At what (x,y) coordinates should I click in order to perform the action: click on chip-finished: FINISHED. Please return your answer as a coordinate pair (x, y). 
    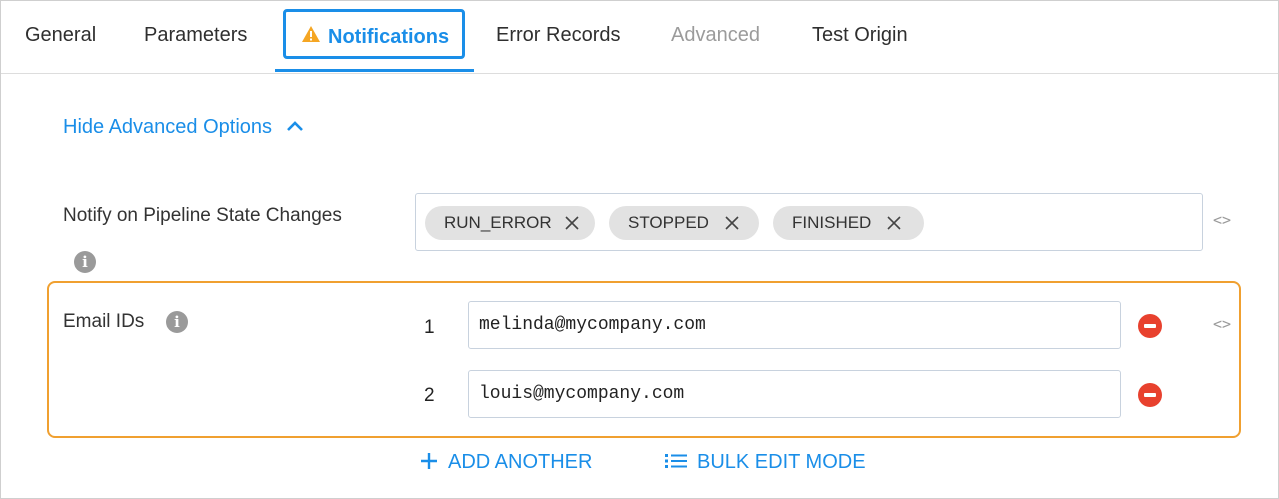
    Looking at the image, I should click on (848, 223).